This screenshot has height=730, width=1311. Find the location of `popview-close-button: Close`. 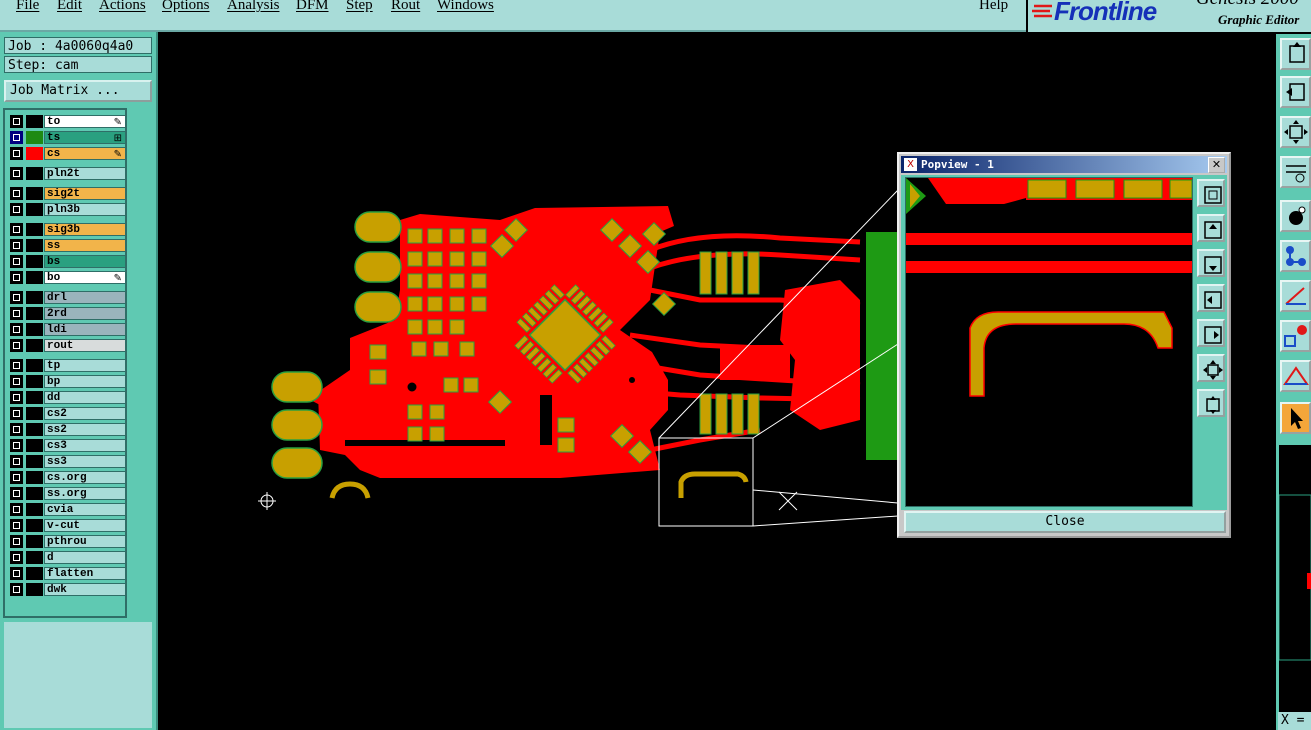

popview-close-button: Close is located at coordinates (1065, 522).